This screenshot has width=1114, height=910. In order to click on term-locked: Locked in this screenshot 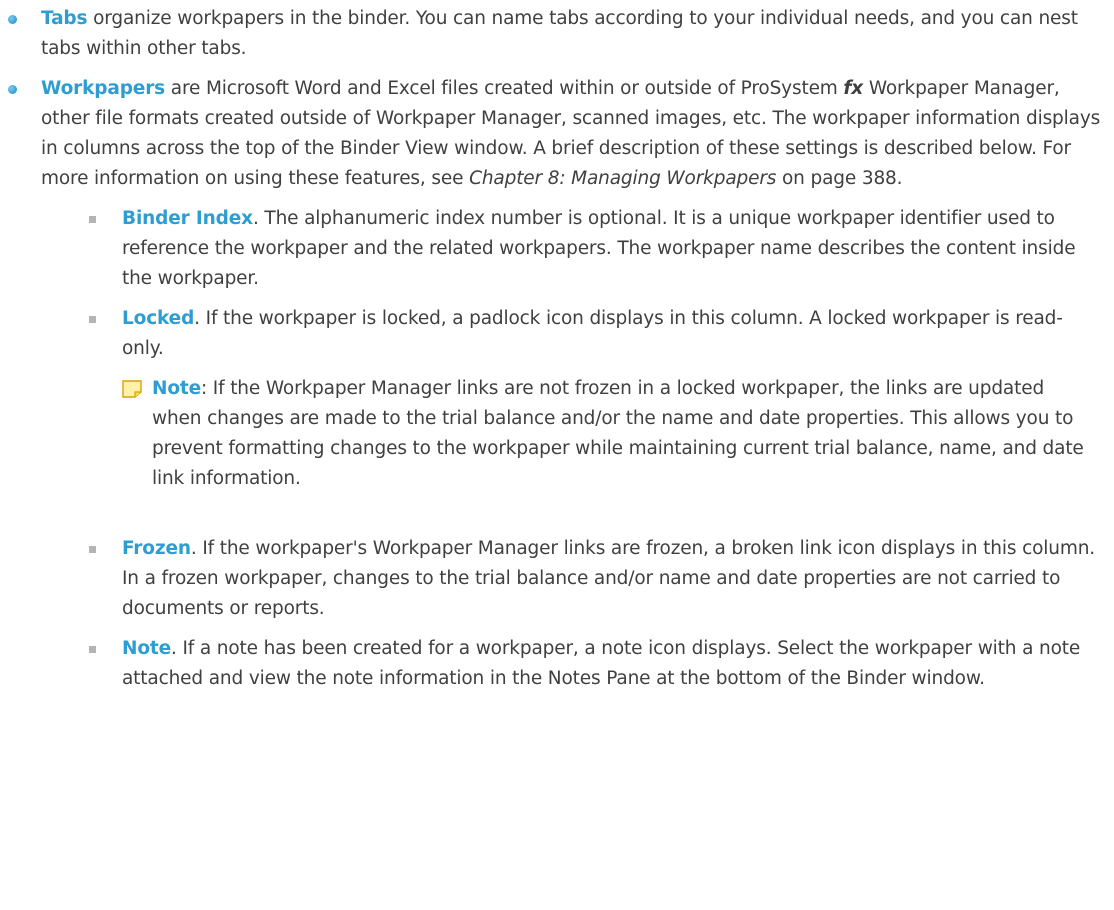, I will do `click(158, 318)`.